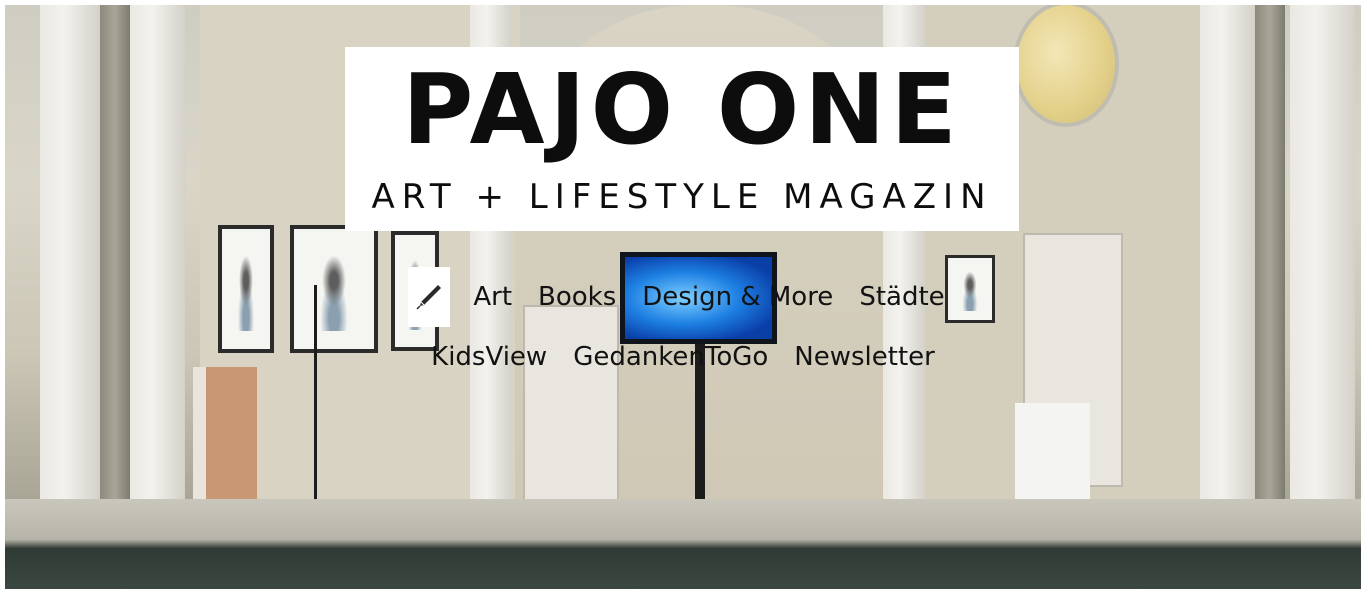 This screenshot has width=1366, height=592. Describe the element at coordinates (429, 297) in the screenshot. I see `pen-icon` at that location.